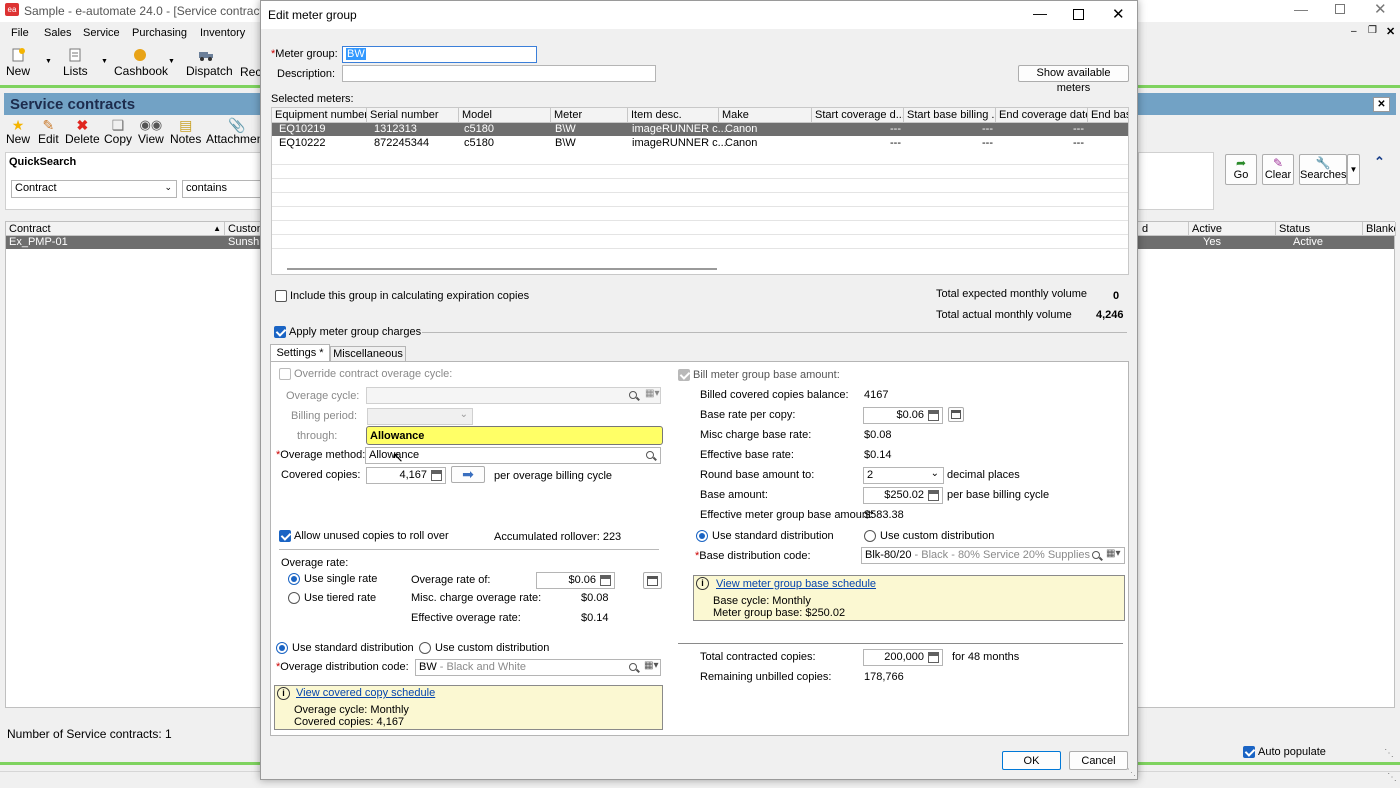 This screenshot has width=1400, height=788. I want to click on right-standard-distribution-radio: Use standard distribution, so click(765, 536).